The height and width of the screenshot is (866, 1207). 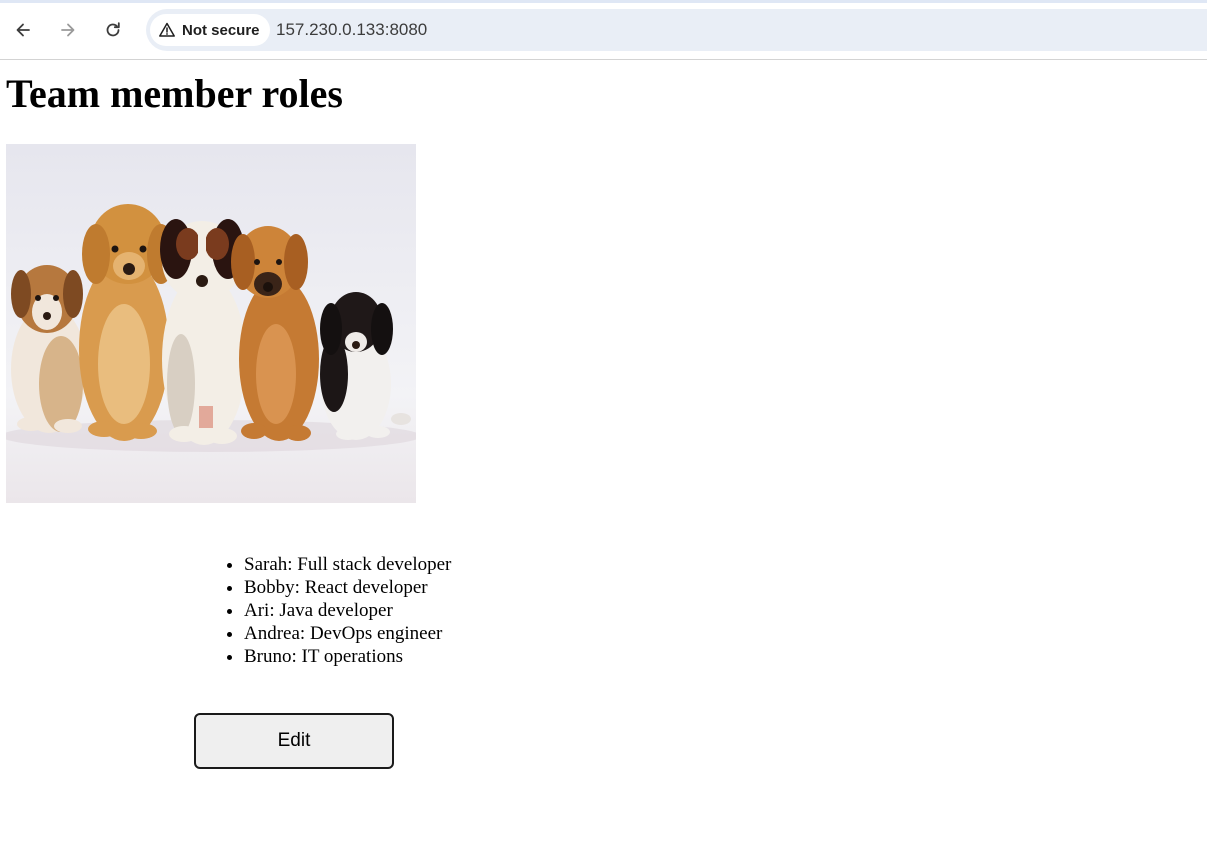 I want to click on site-security-chip: Not secure, so click(x=210, y=30).